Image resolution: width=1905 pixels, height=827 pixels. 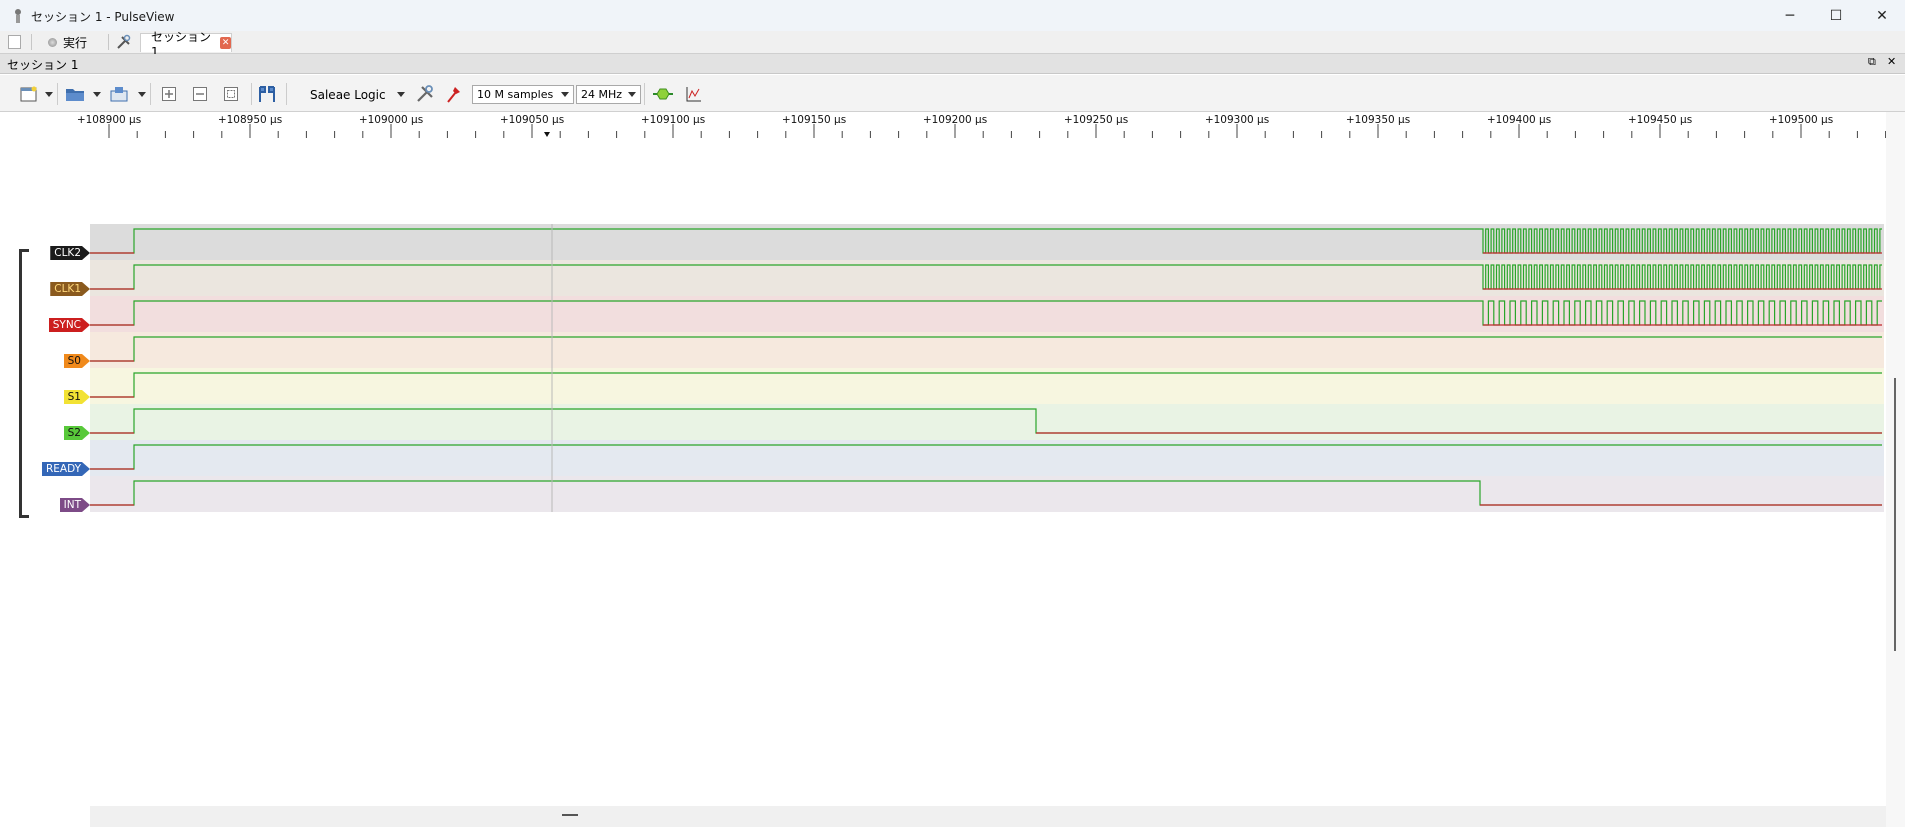 What do you see at coordinates (70, 289) in the screenshot?
I see `channel-label-clk1: CLK1` at bounding box center [70, 289].